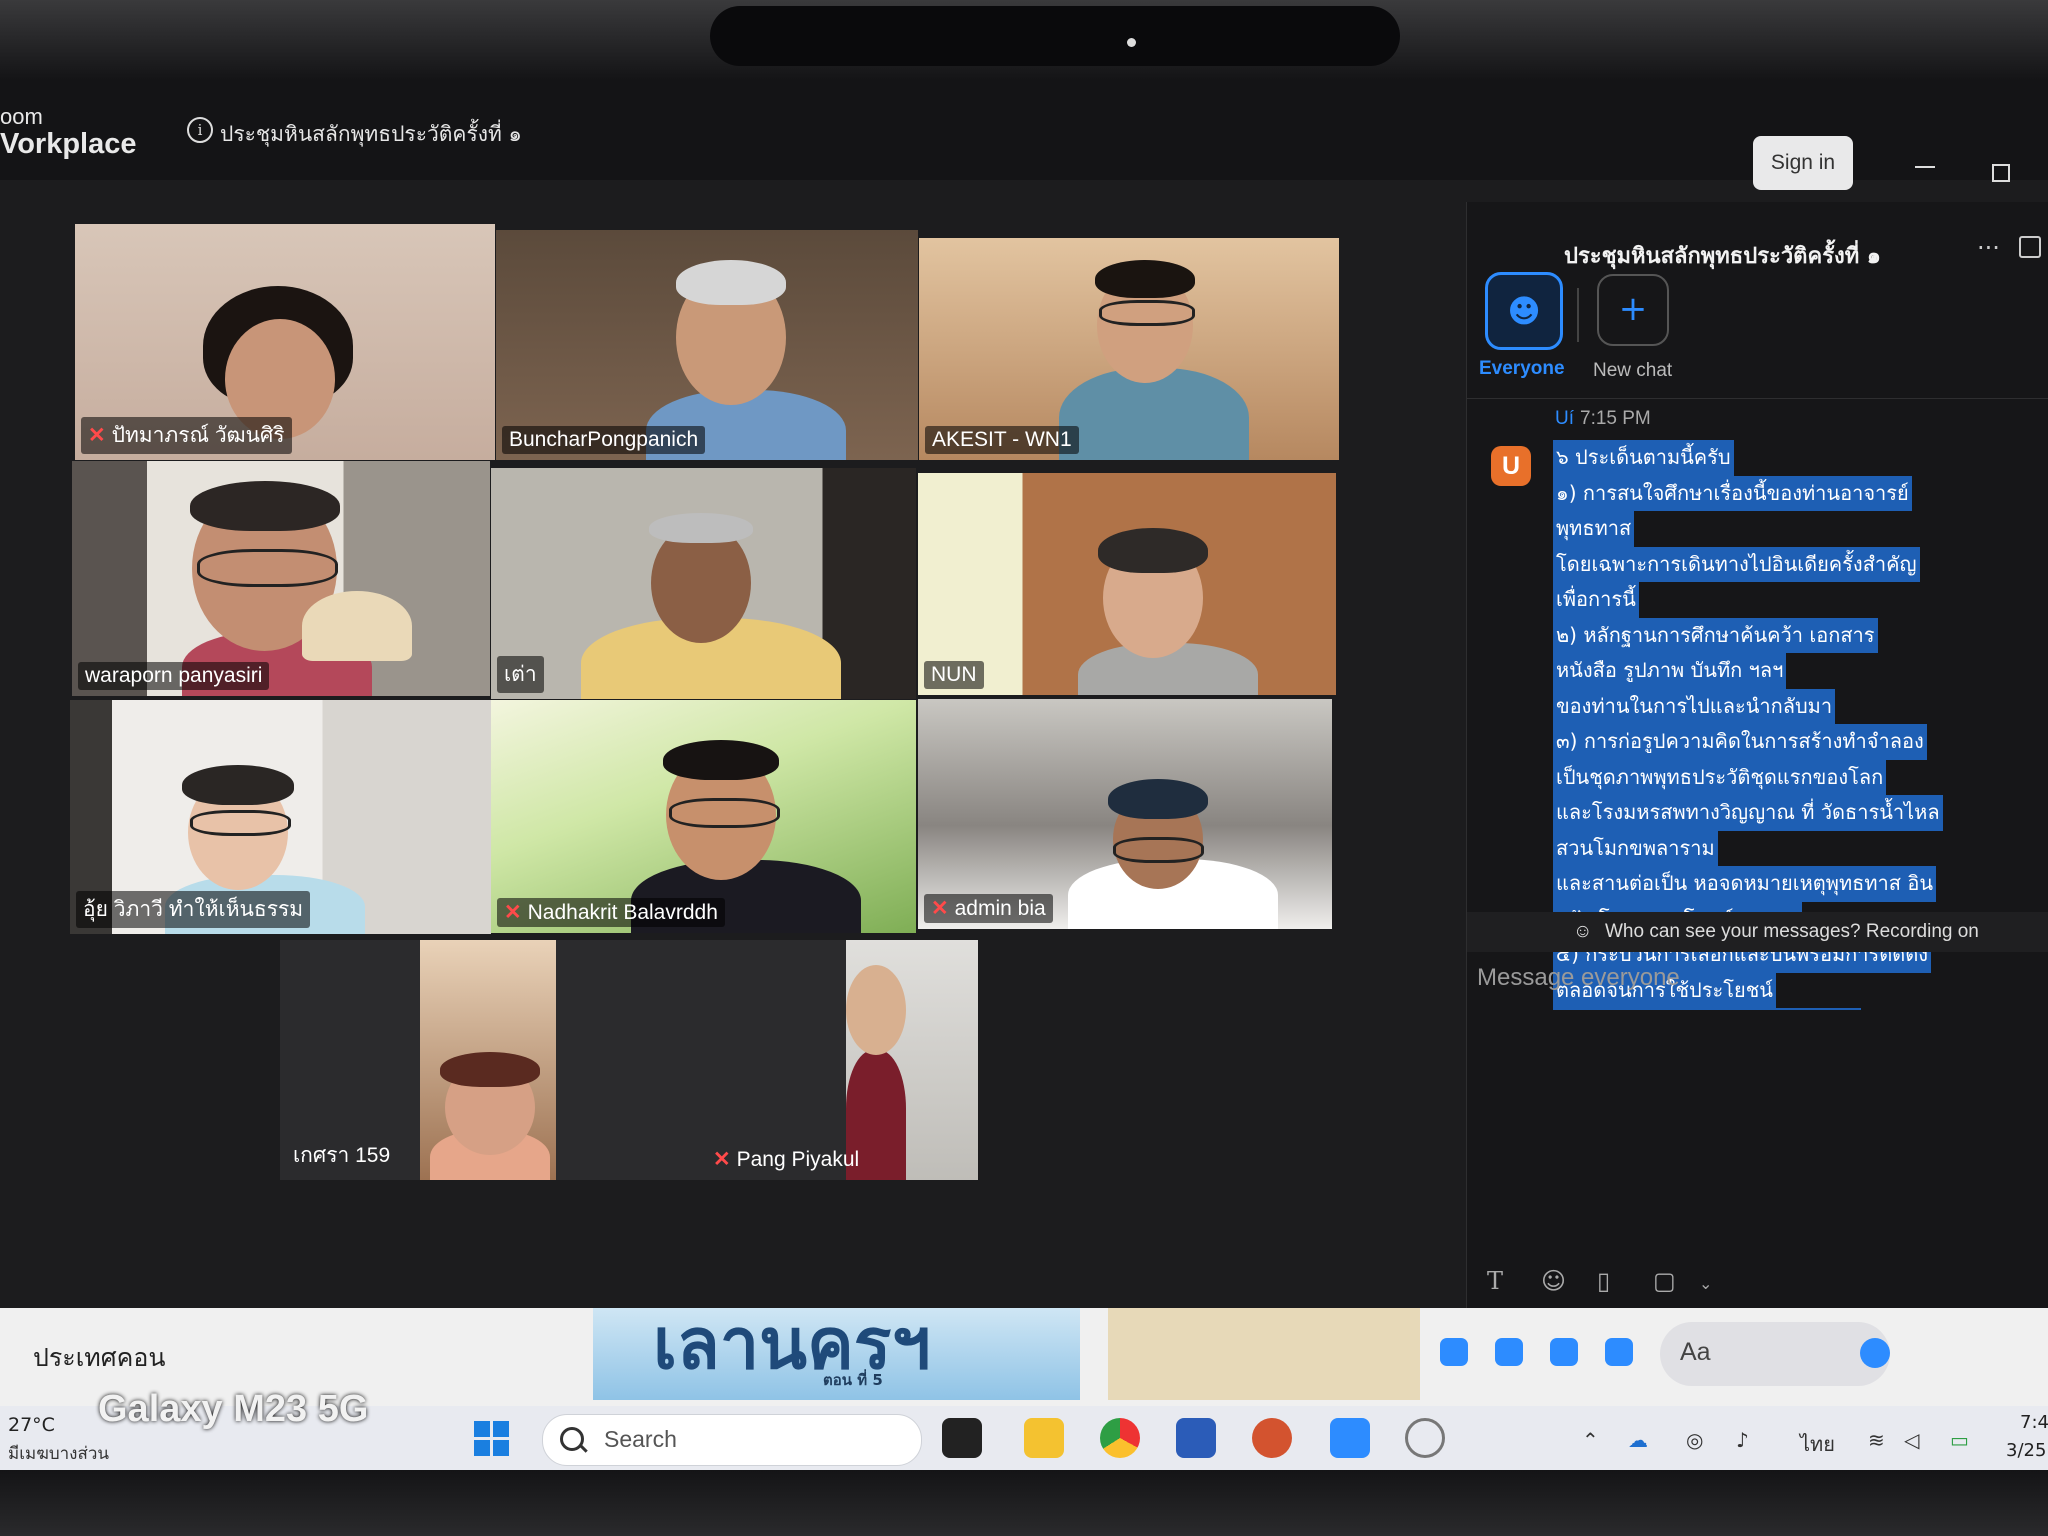  What do you see at coordinates (1736, 564) in the screenshot?
I see `message-line: โดยเฉพาะการเดินทางไปอินเดียครั้งสำคัญ` at bounding box center [1736, 564].